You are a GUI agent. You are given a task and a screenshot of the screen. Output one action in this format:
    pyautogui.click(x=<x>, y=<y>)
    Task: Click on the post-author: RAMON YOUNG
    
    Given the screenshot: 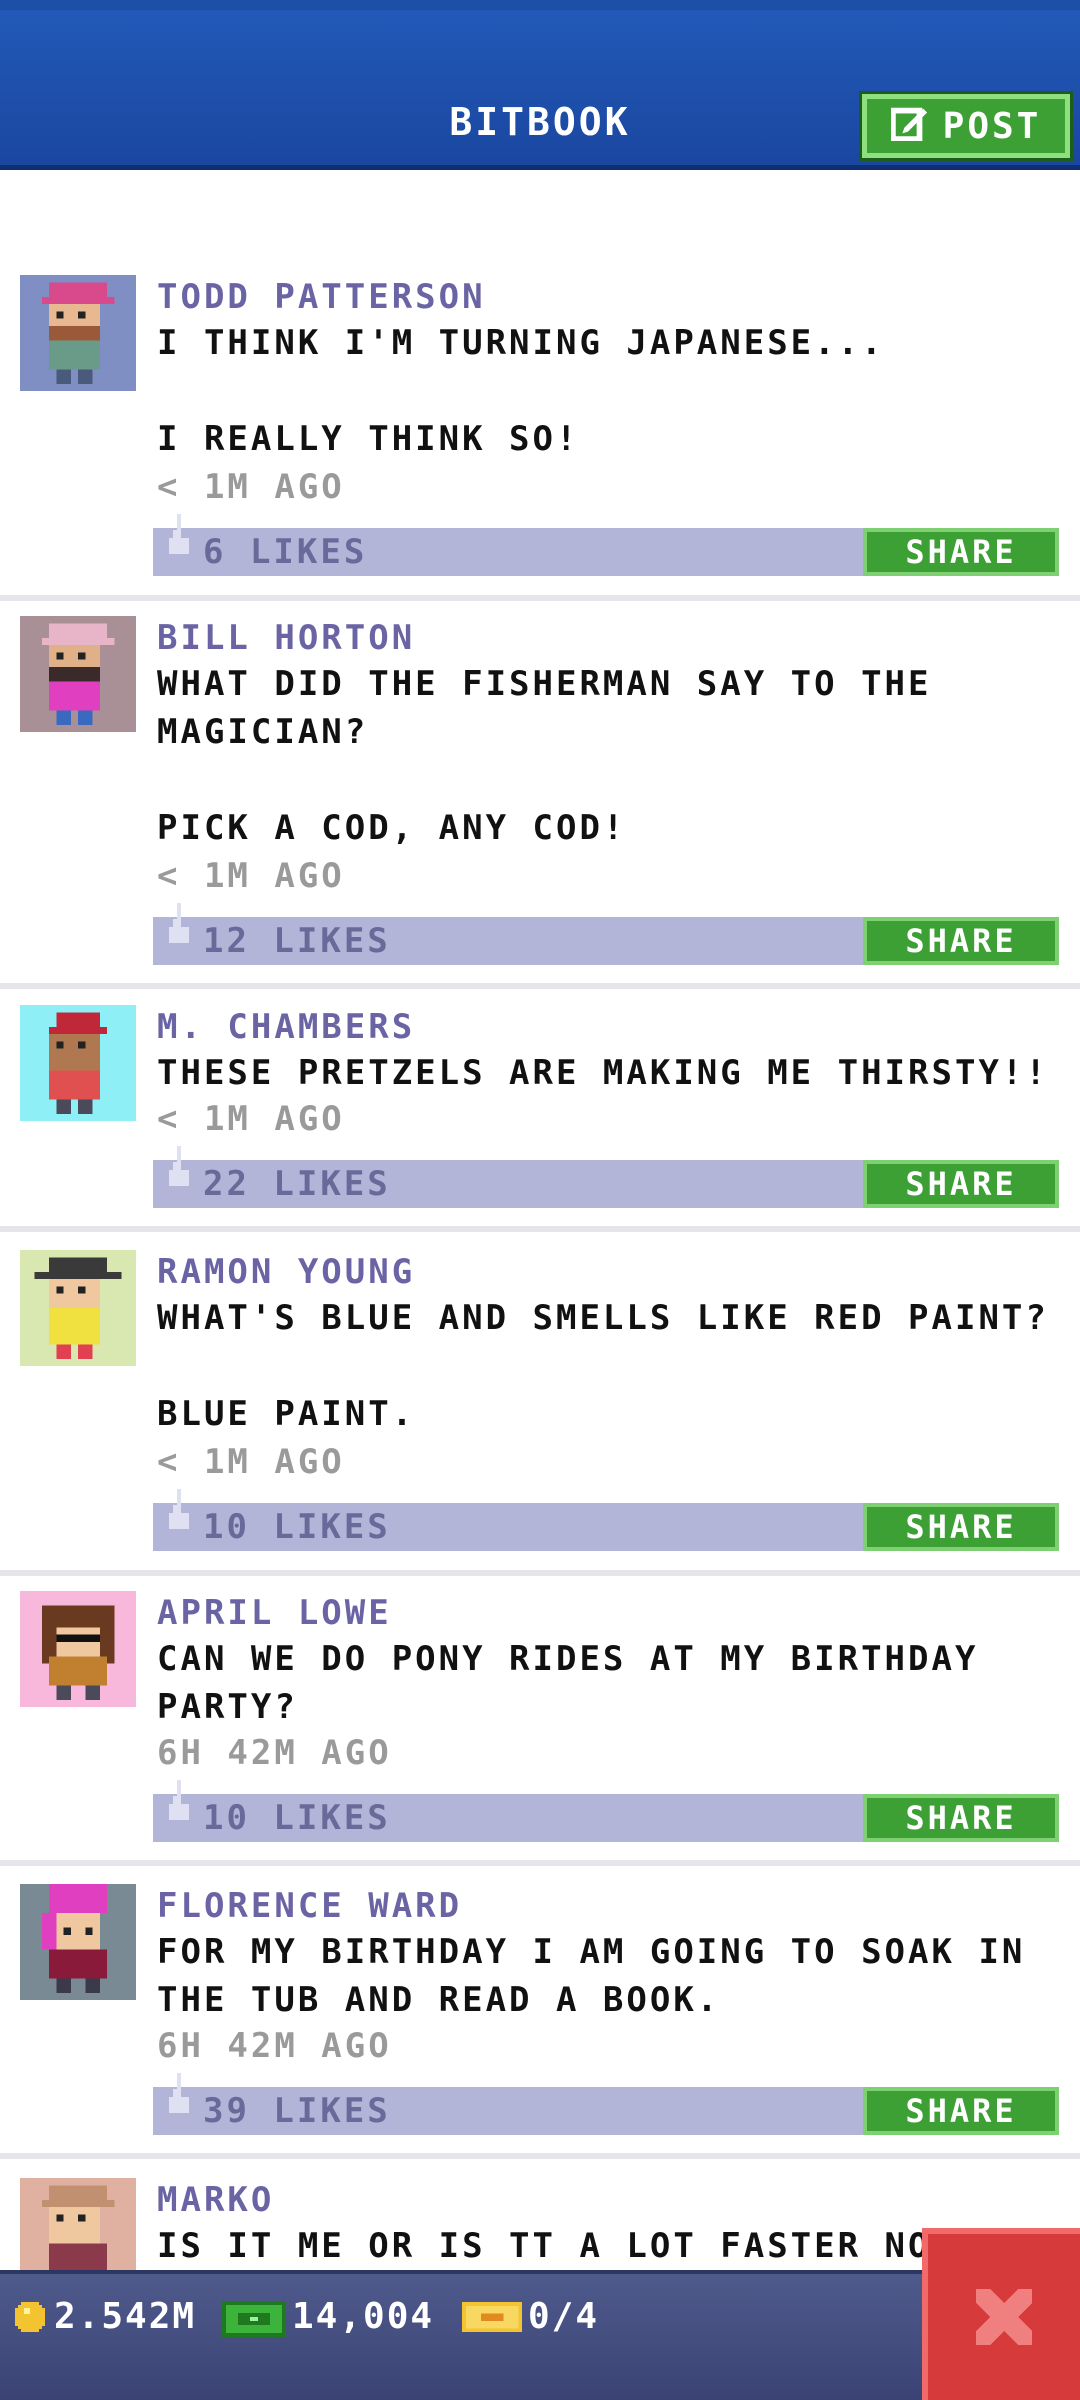 What is the action you would take?
    pyautogui.click(x=286, y=1272)
    